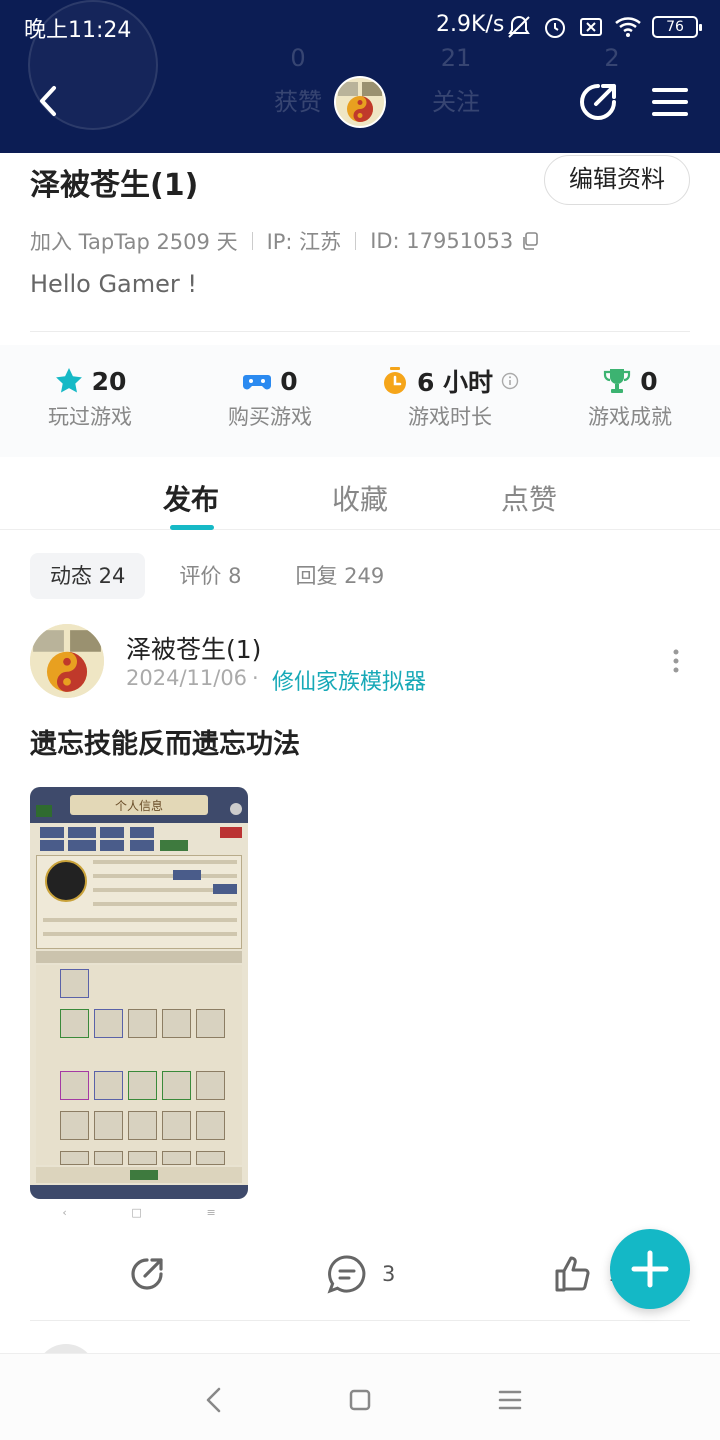  Describe the element at coordinates (346, 1274) in the screenshot. I see `comment-icon` at that location.